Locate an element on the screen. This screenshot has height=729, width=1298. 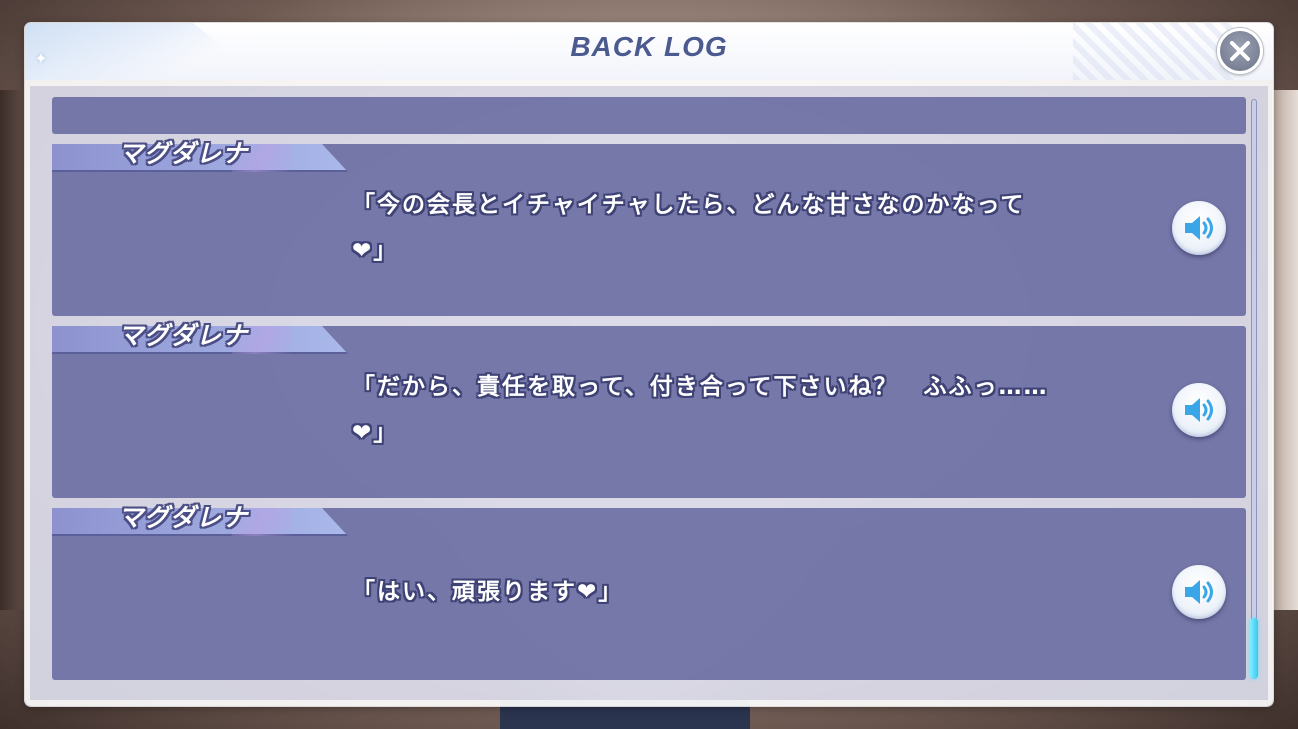
close-button is located at coordinates (1240, 51).